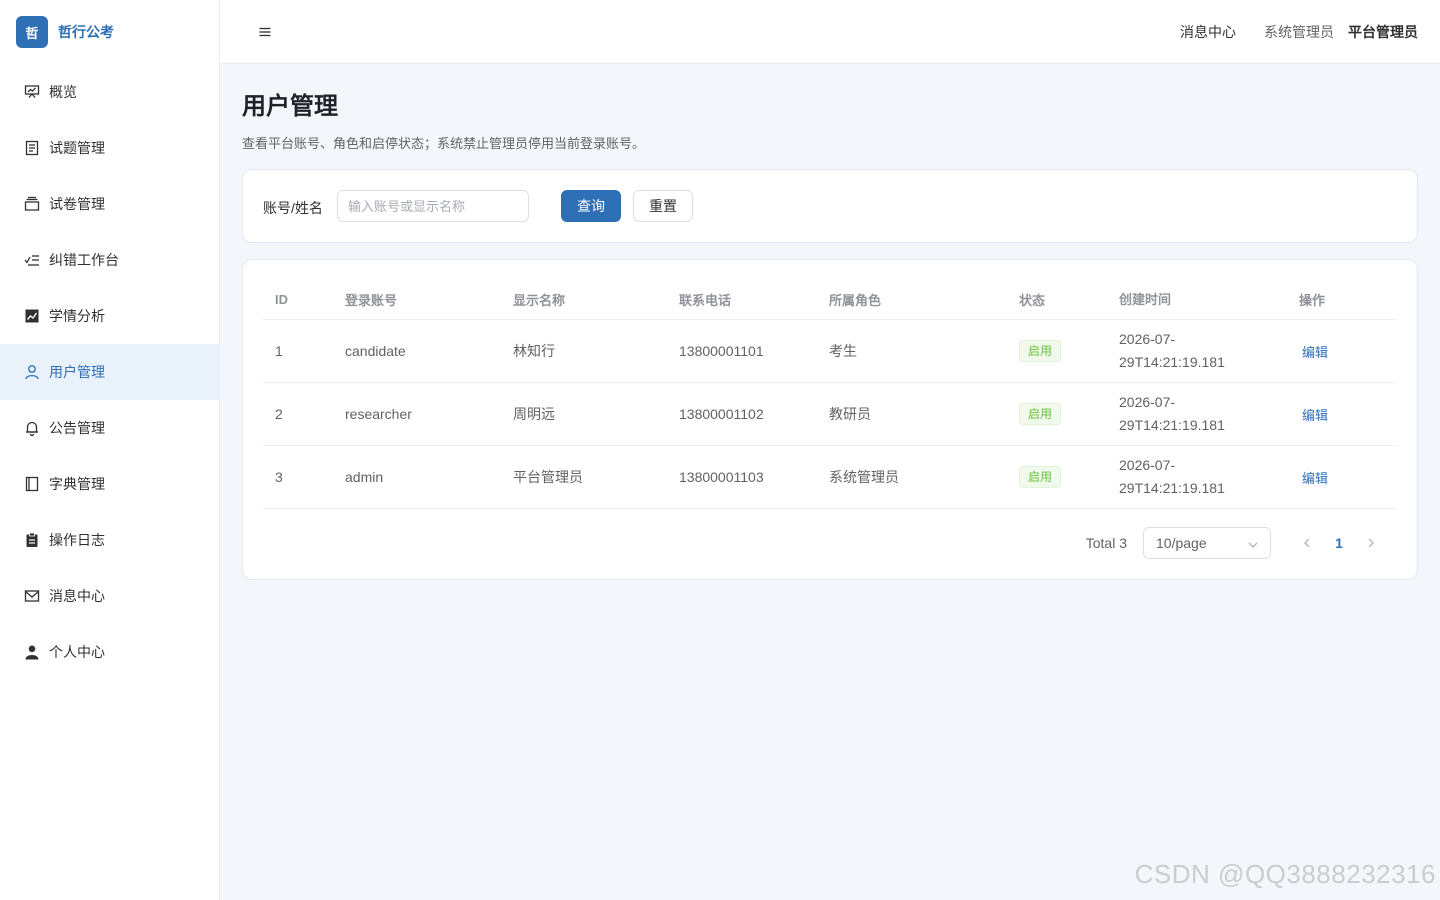 The image size is (1440, 900). Describe the element at coordinates (84, 260) in the screenshot. I see `sidebar-item-label: 纠错工作台` at that location.